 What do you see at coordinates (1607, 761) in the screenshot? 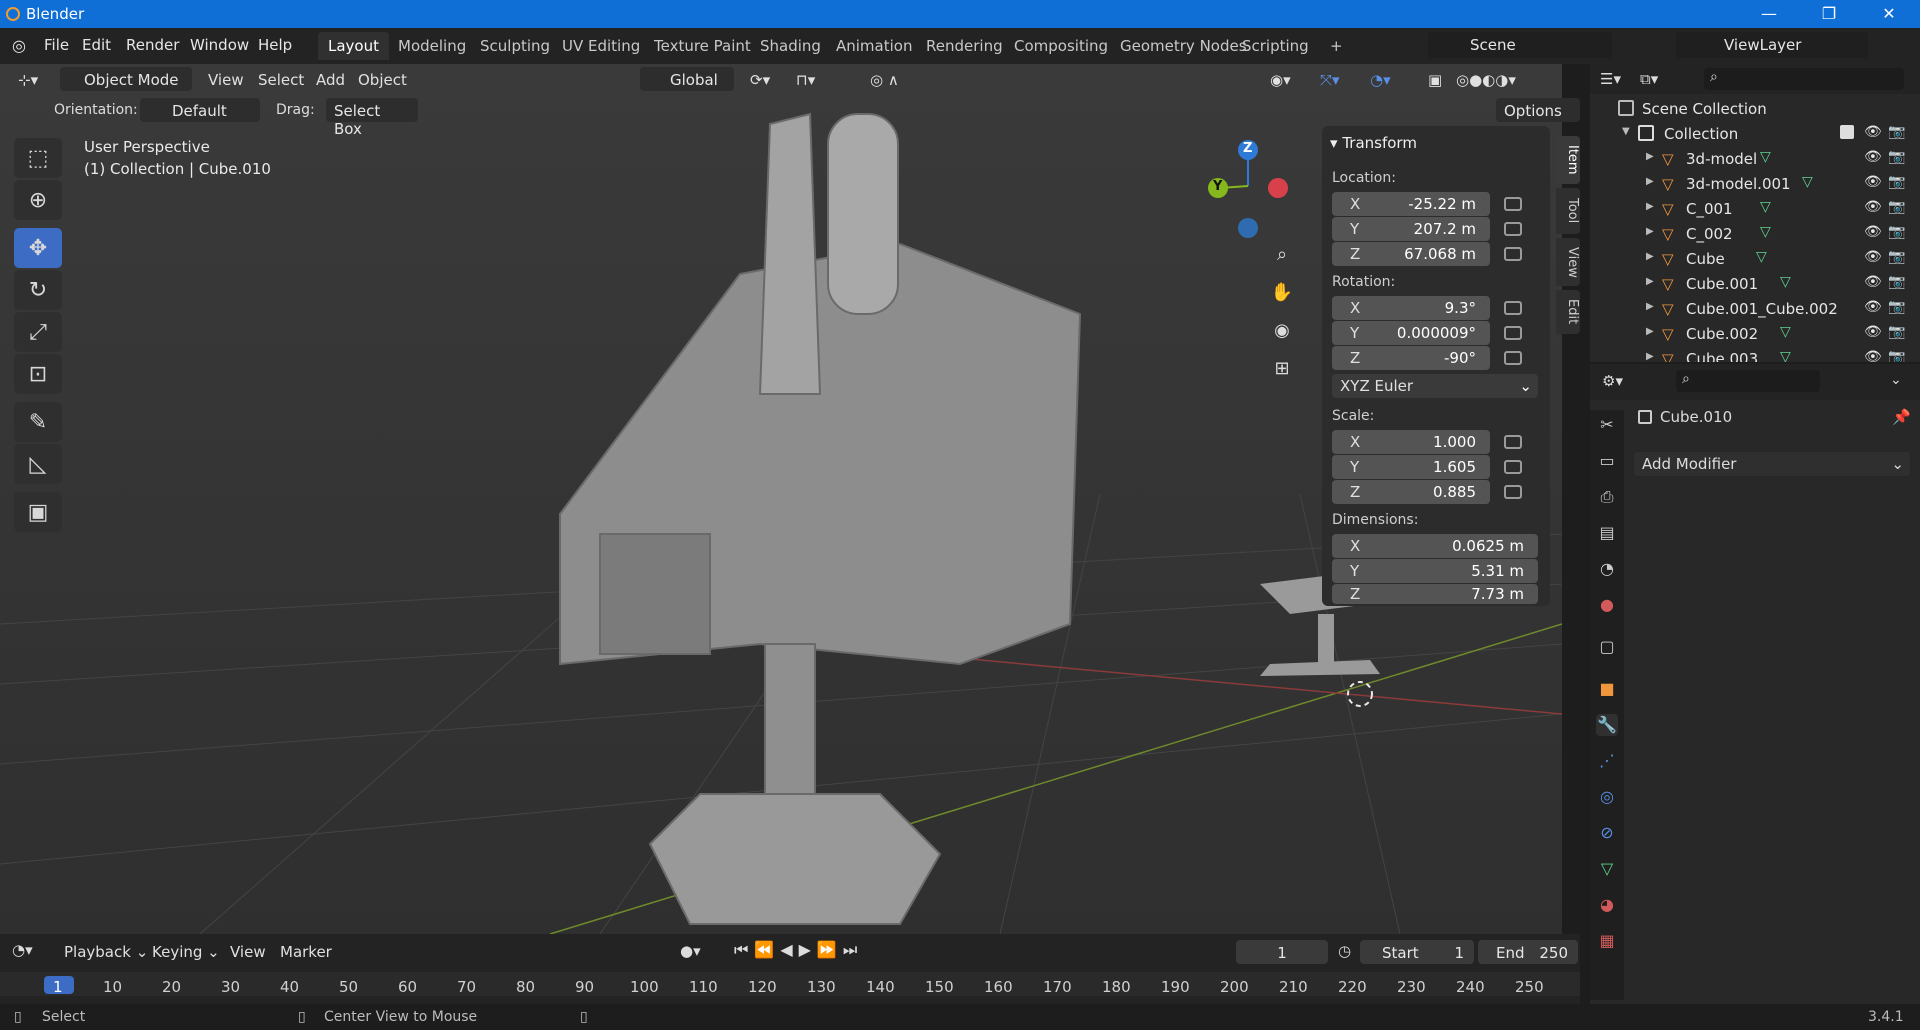
I see `particles-tab-icon: ⋰` at bounding box center [1607, 761].